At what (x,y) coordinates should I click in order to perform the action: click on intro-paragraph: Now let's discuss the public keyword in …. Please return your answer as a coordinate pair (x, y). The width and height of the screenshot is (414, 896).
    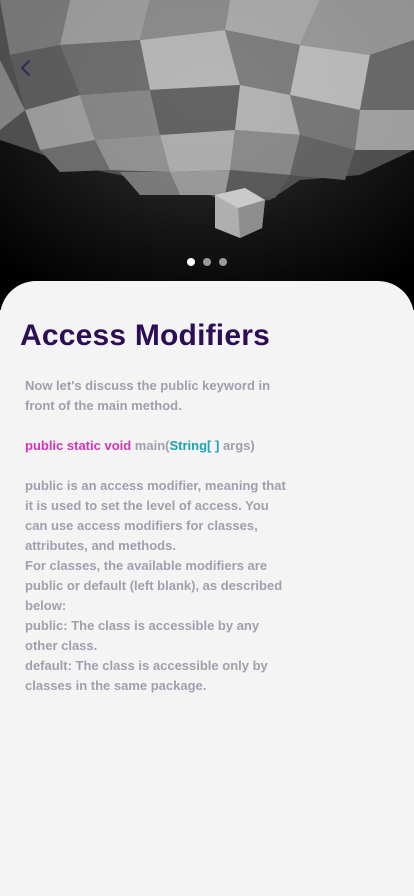
    Looking at the image, I should click on (148, 395).